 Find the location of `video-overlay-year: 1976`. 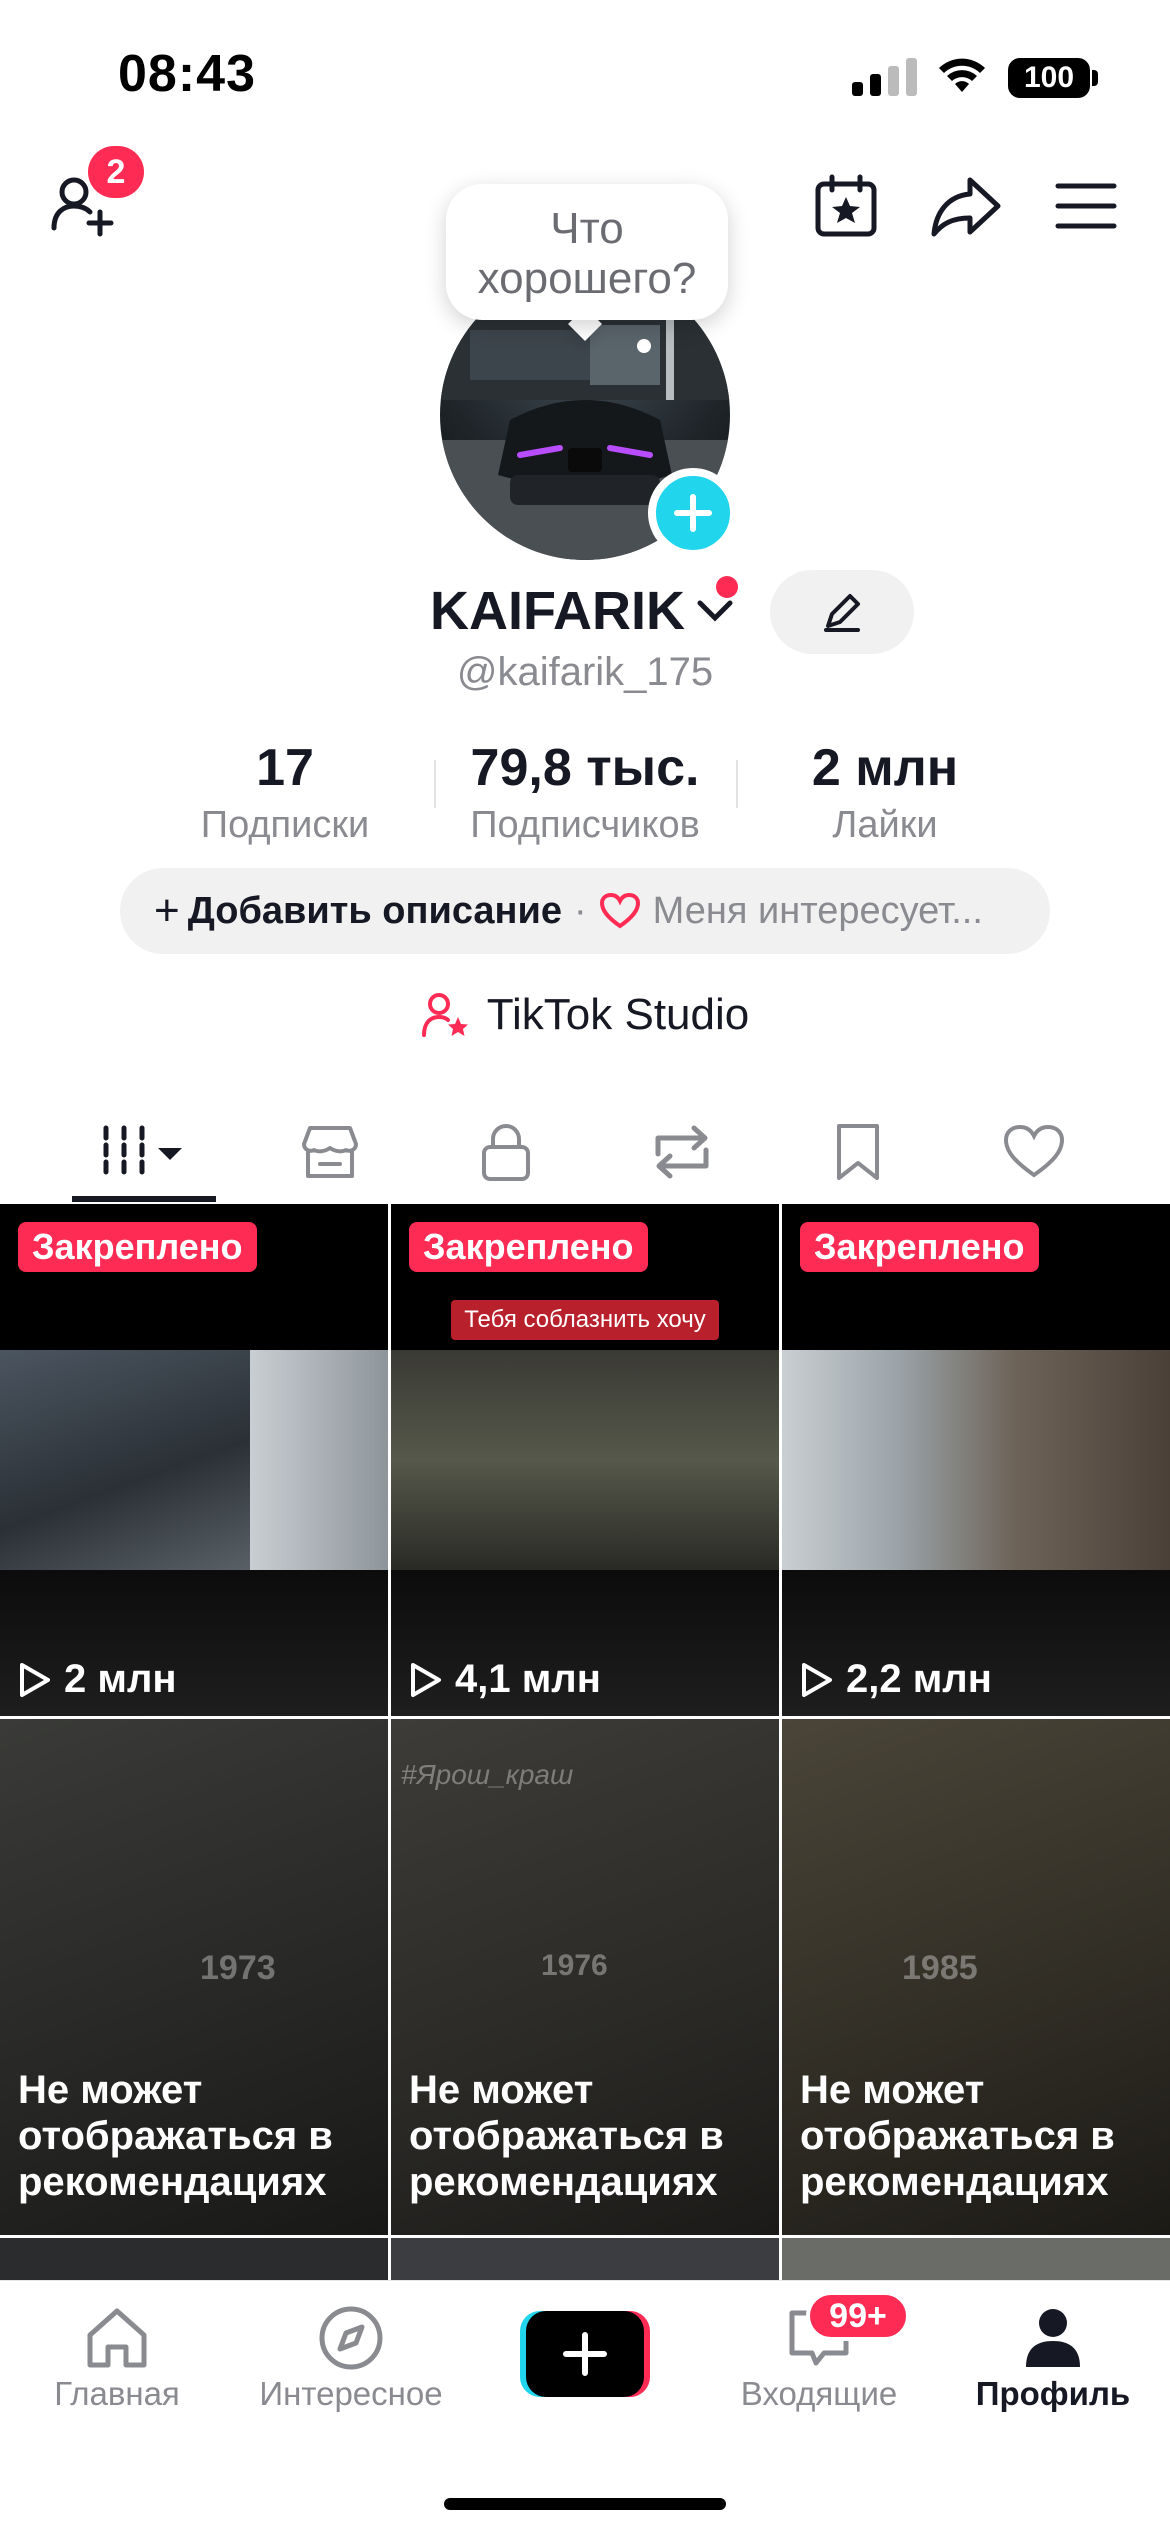

video-overlay-year: 1976 is located at coordinates (574, 1965).